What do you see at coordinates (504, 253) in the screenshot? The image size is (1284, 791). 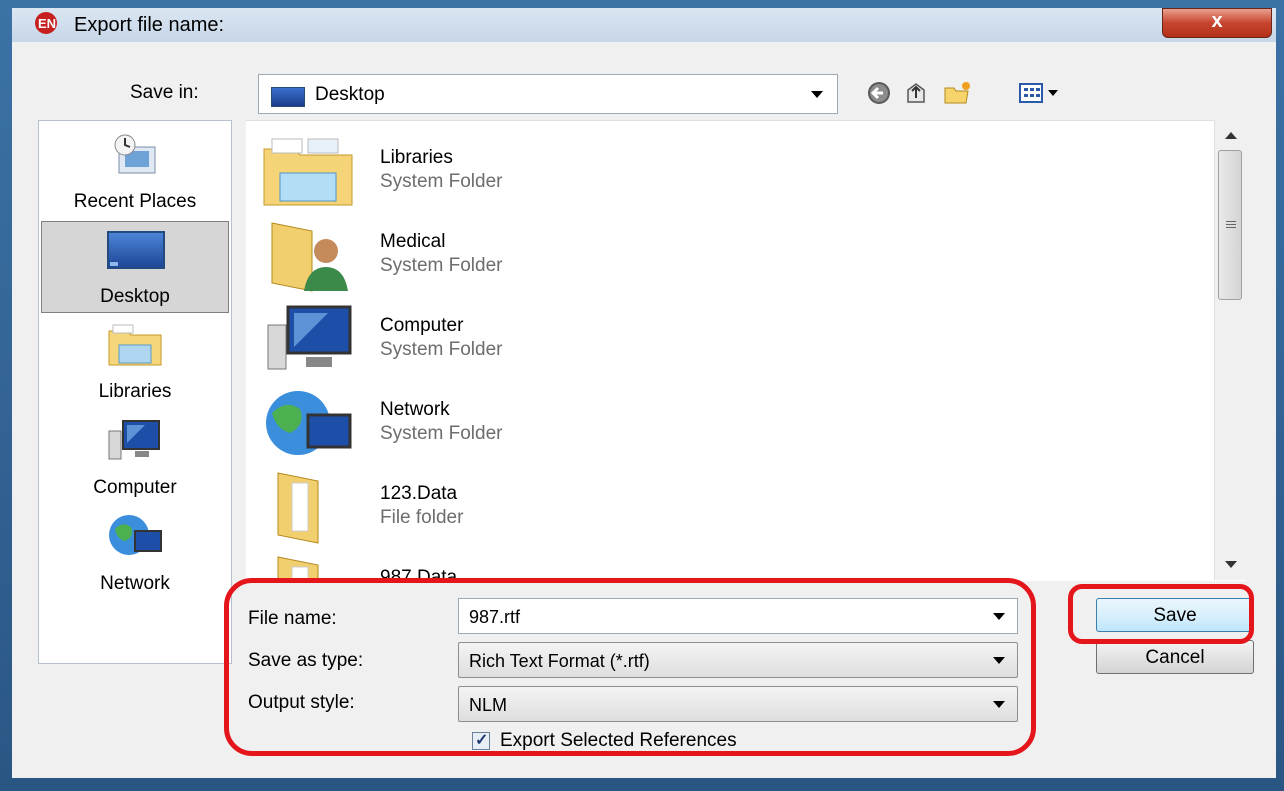 I see `file-item-medical: Medical System Folder` at bounding box center [504, 253].